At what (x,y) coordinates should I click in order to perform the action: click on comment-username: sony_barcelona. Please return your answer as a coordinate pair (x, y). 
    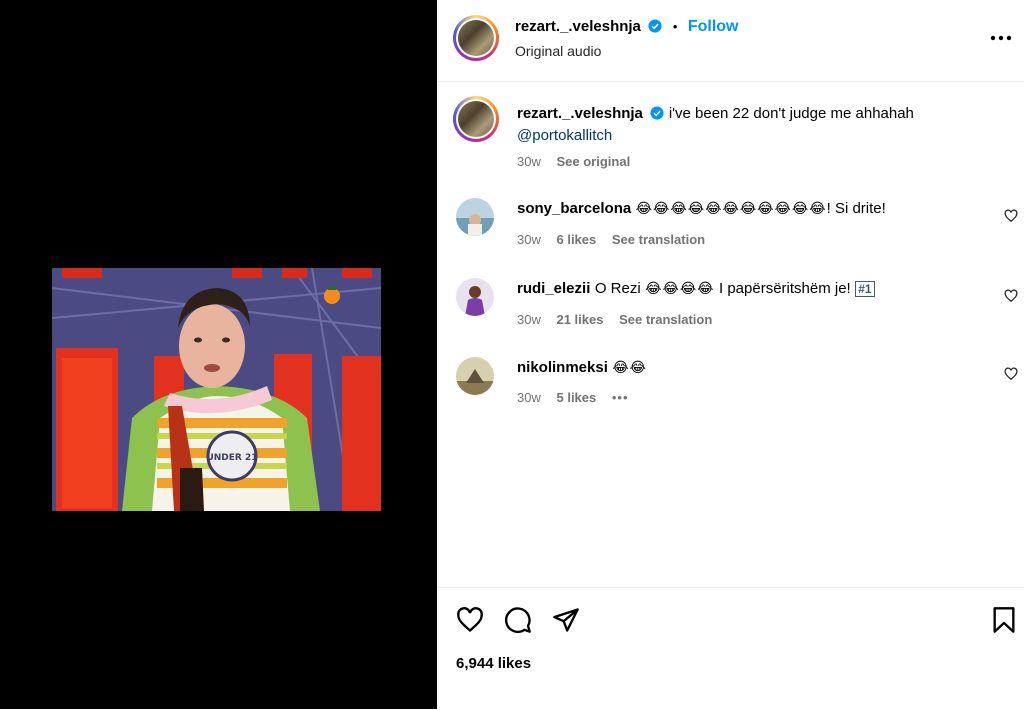
    Looking at the image, I should click on (574, 208).